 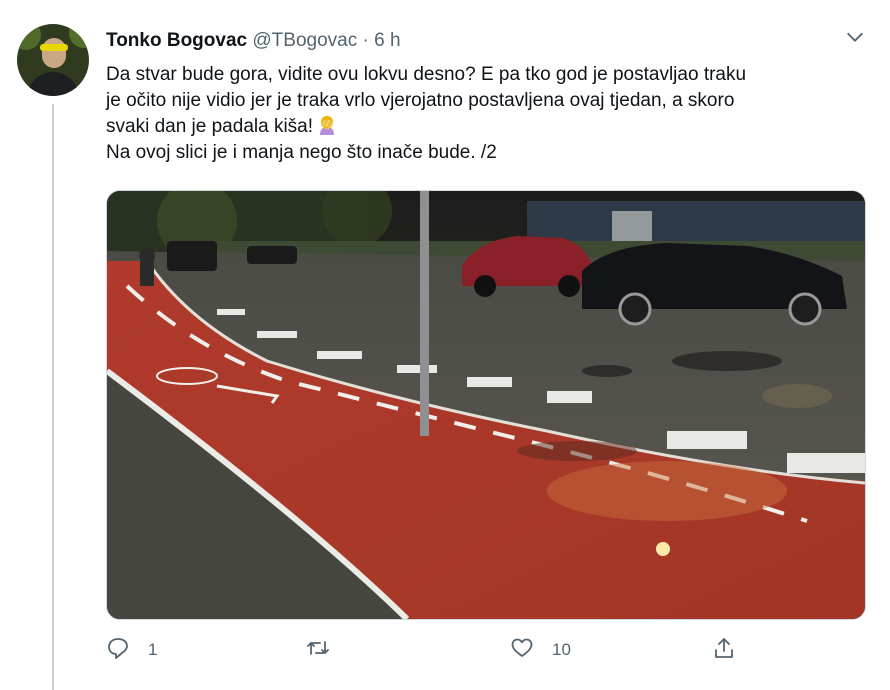 I want to click on thread-line, so click(x=53, y=397).